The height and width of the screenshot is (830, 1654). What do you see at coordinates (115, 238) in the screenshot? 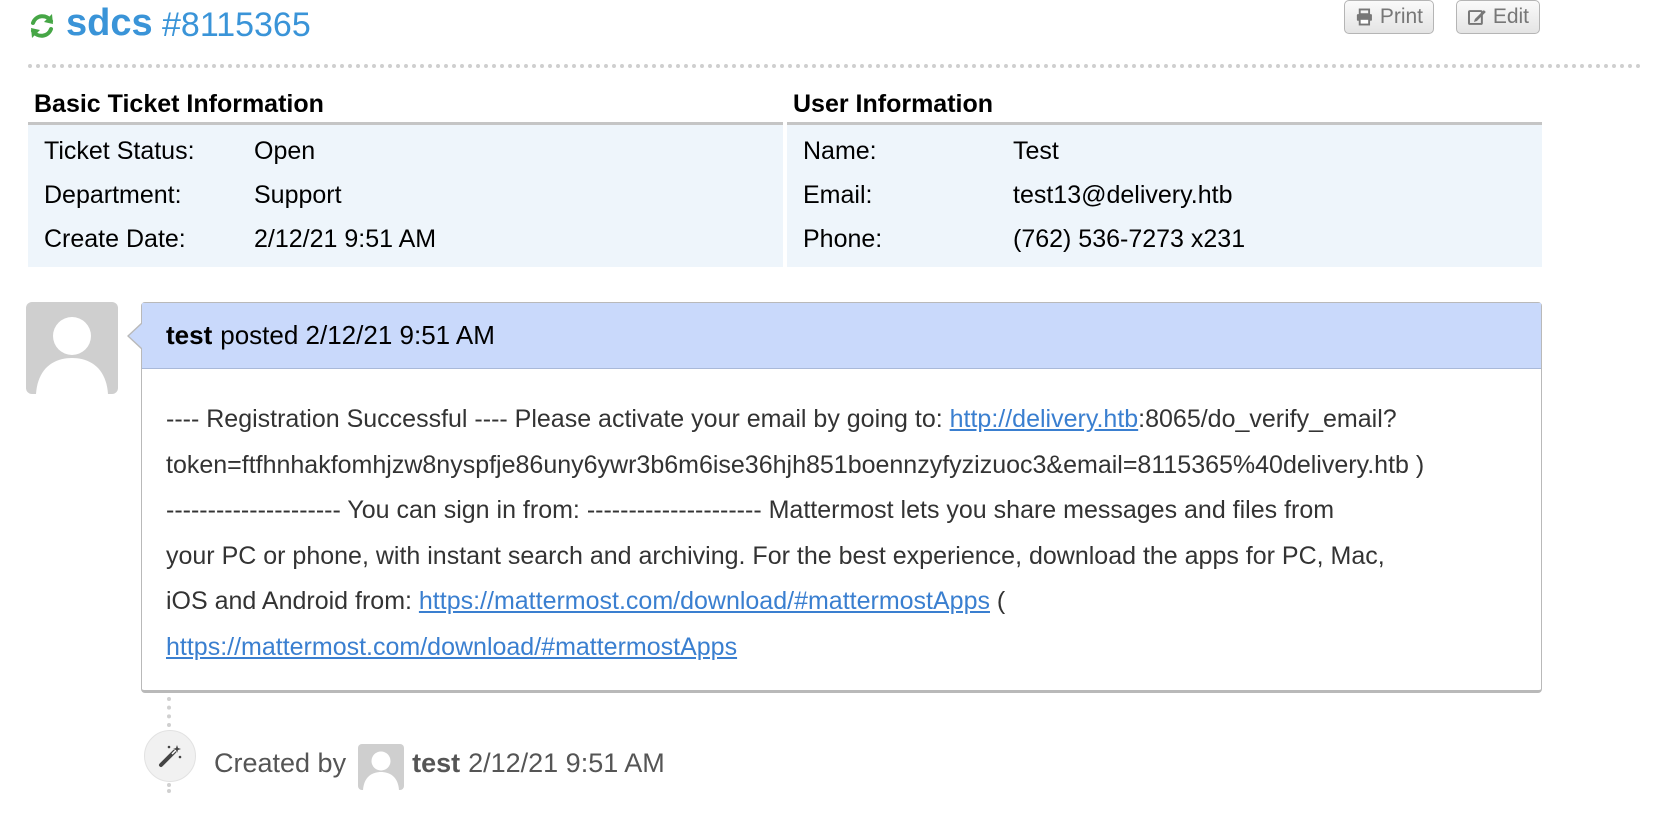
I see `info-label: Create Date:` at bounding box center [115, 238].